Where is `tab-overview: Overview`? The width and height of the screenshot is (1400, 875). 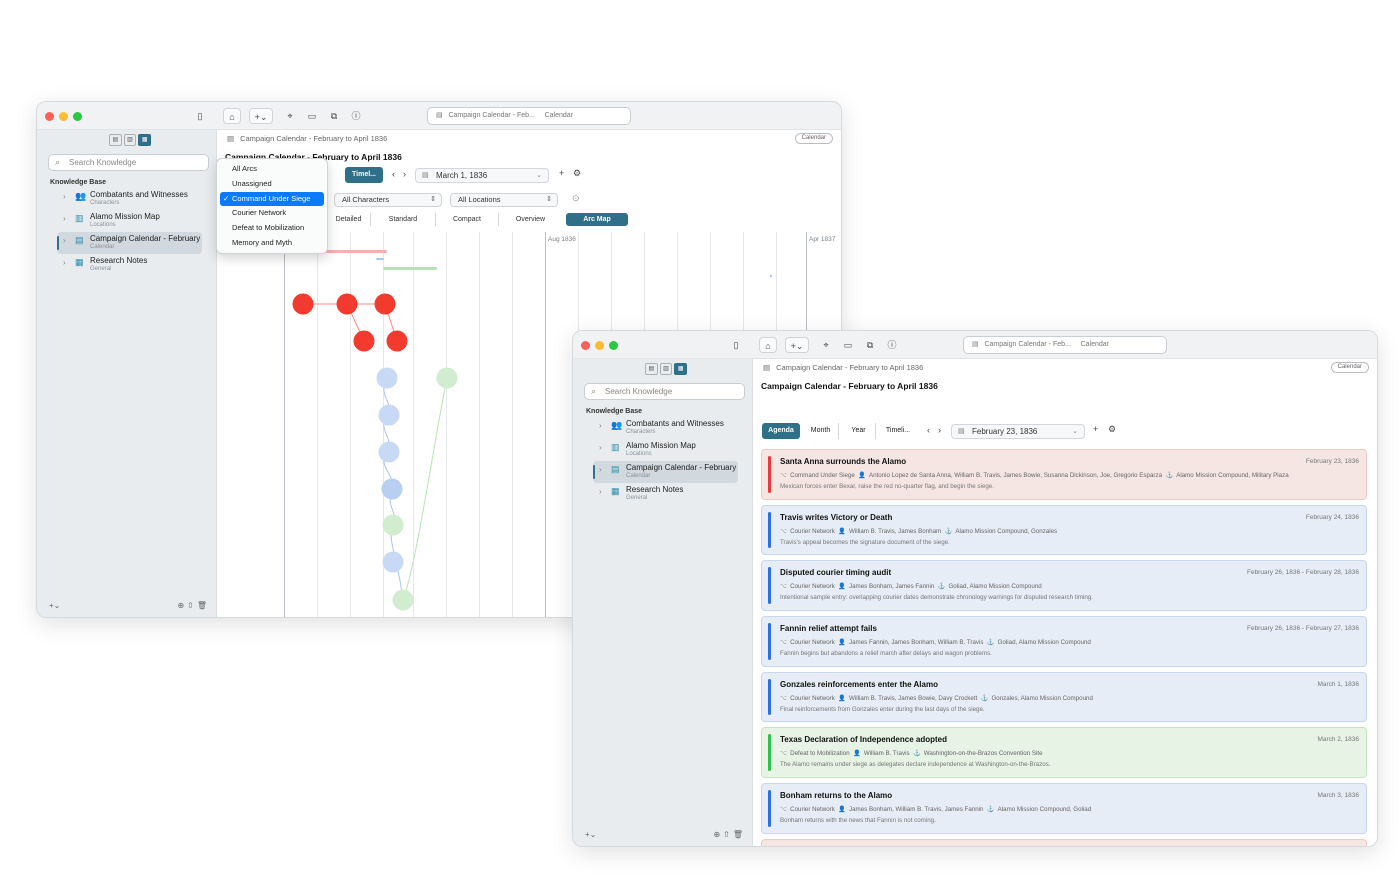
tab-overview: Overview is located at coordinates (530, 219).